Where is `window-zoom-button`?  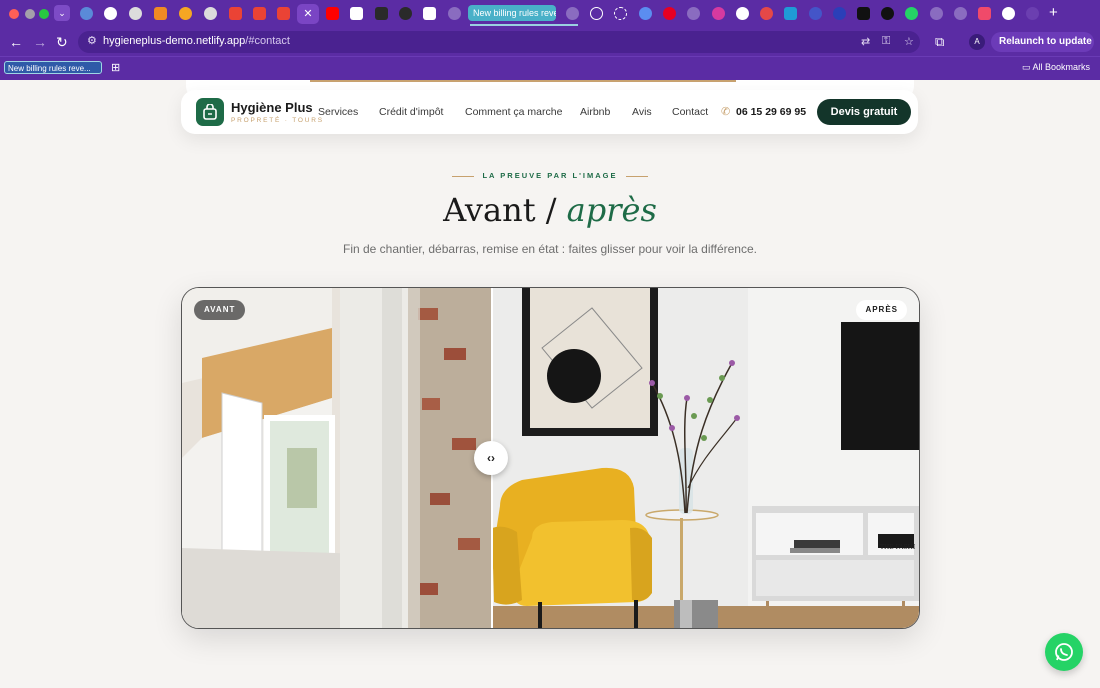 window-zoom-button is located at coordinates (44, 14).